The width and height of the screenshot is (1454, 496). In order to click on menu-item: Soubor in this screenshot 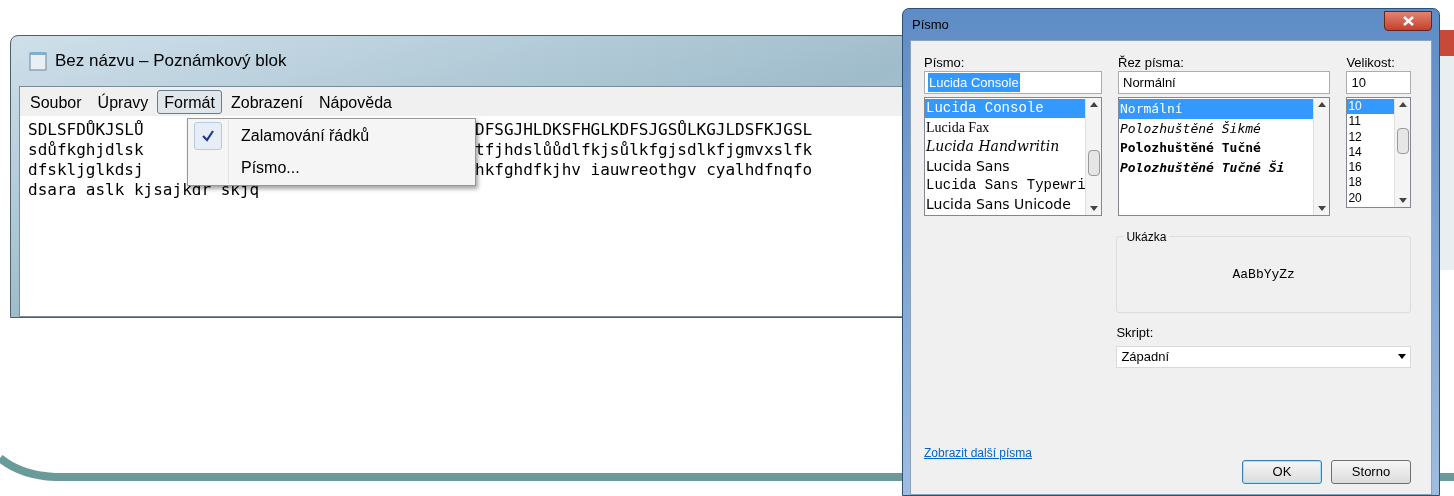, I will do `click(56, 101)`.